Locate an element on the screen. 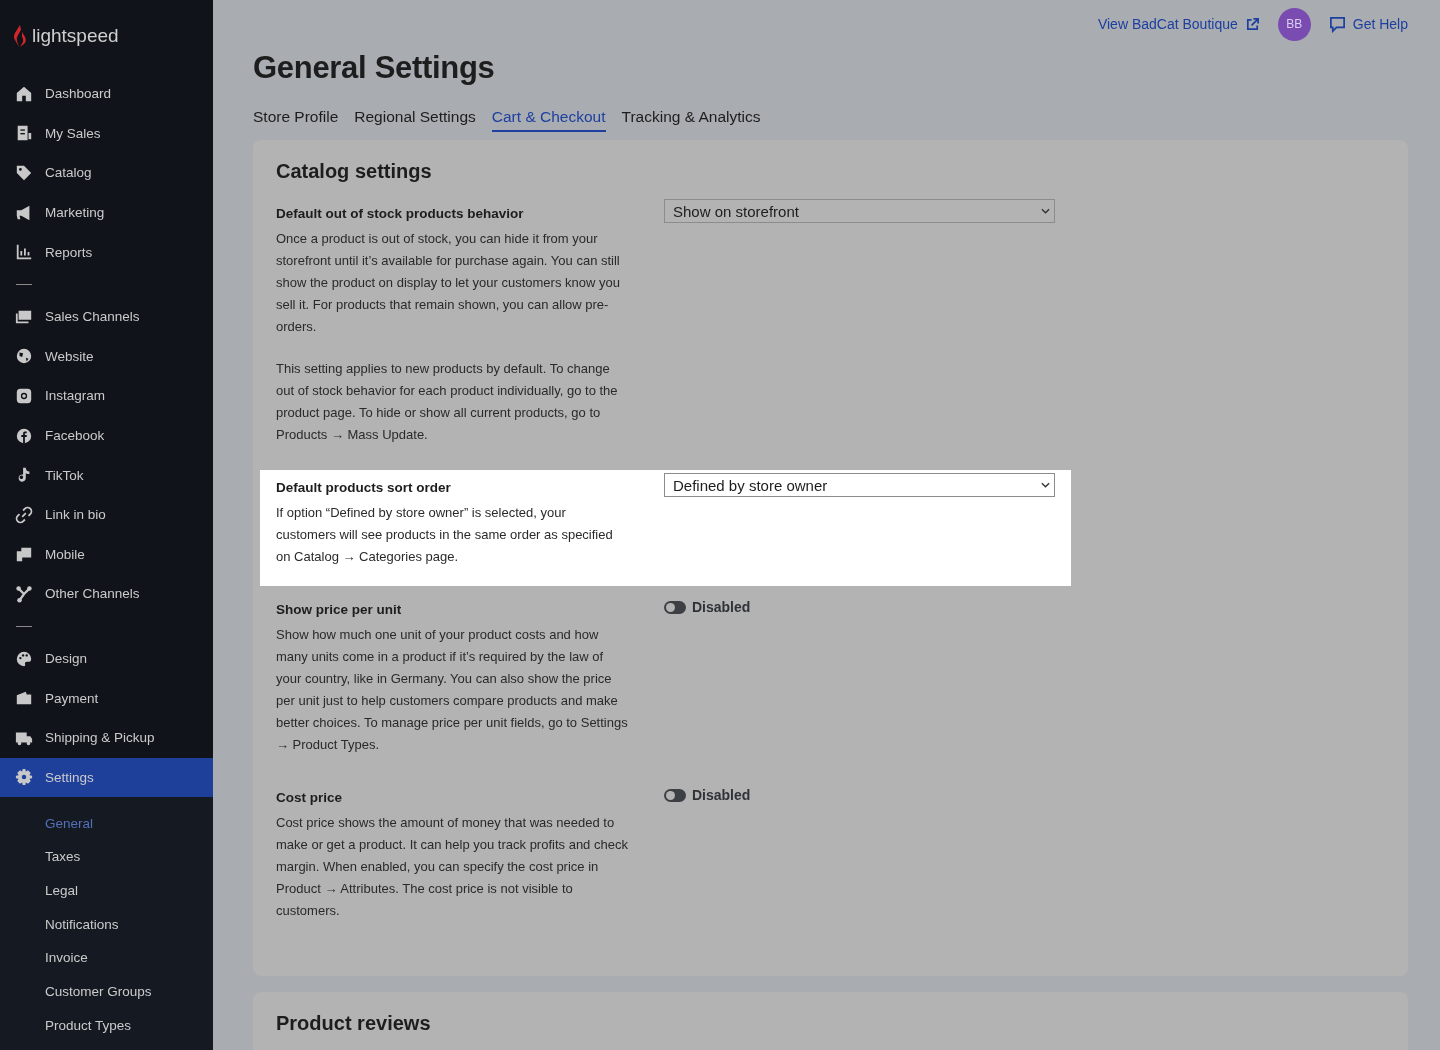  tab: Cart & Checkout is located at coordinates (548, 120).